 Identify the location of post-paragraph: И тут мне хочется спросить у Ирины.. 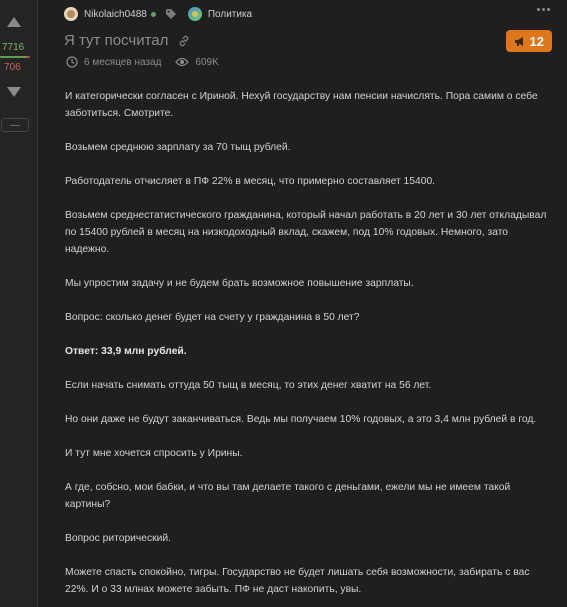
(154, 453).